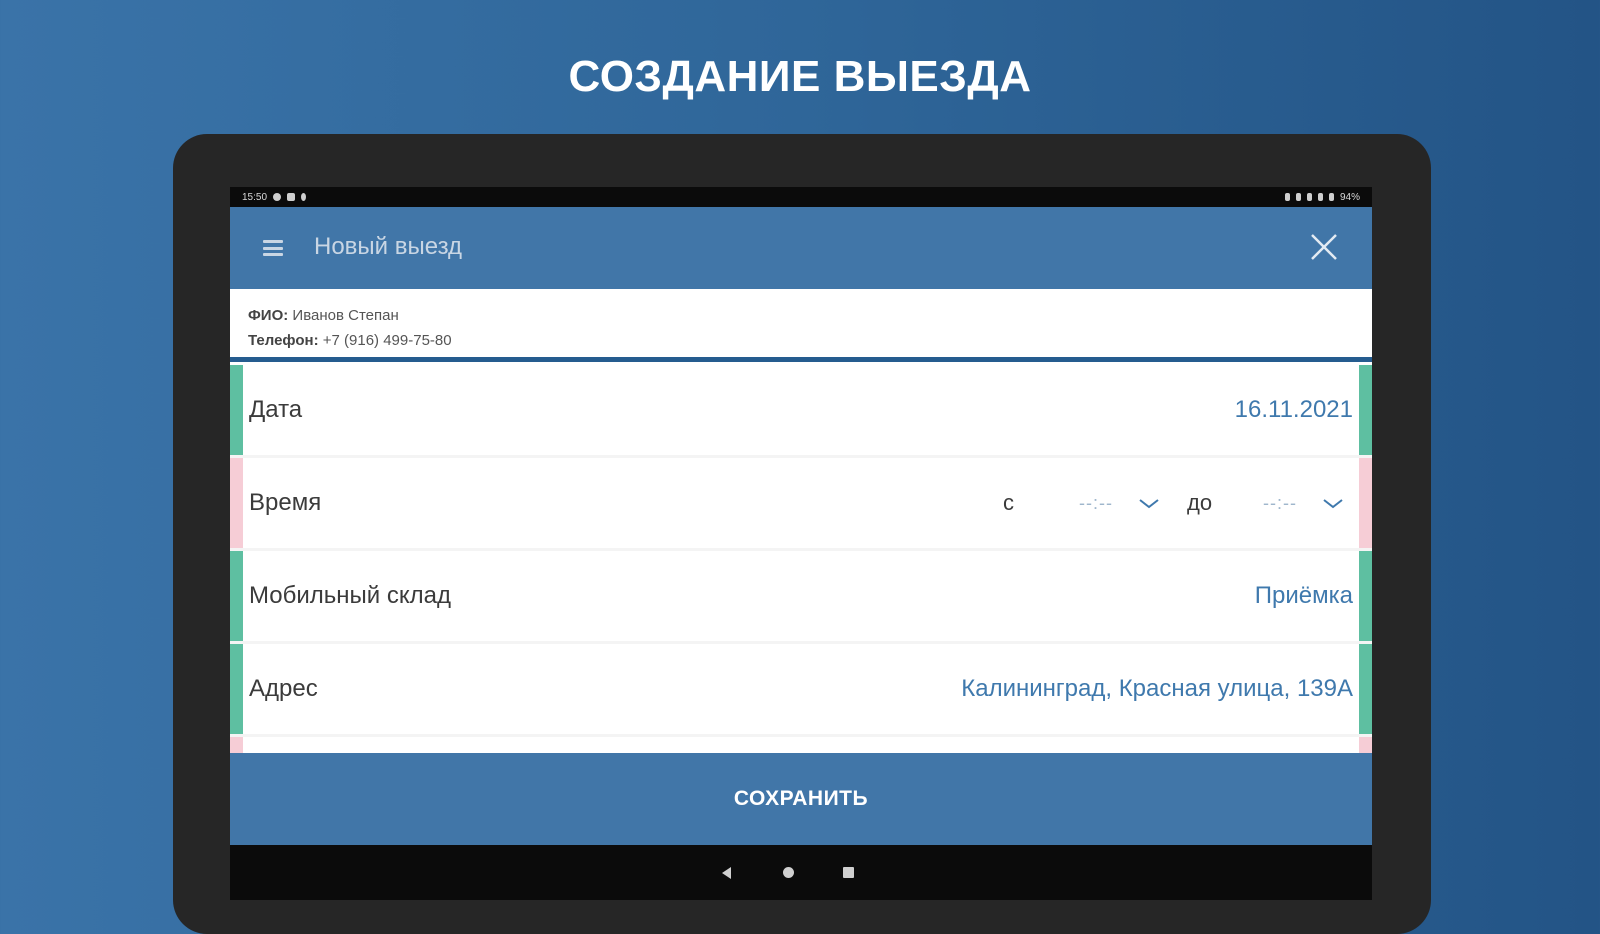 The width and height of the screenshot is (1600, 934). I want to click on time-to-label: до, so click(1200, 502).